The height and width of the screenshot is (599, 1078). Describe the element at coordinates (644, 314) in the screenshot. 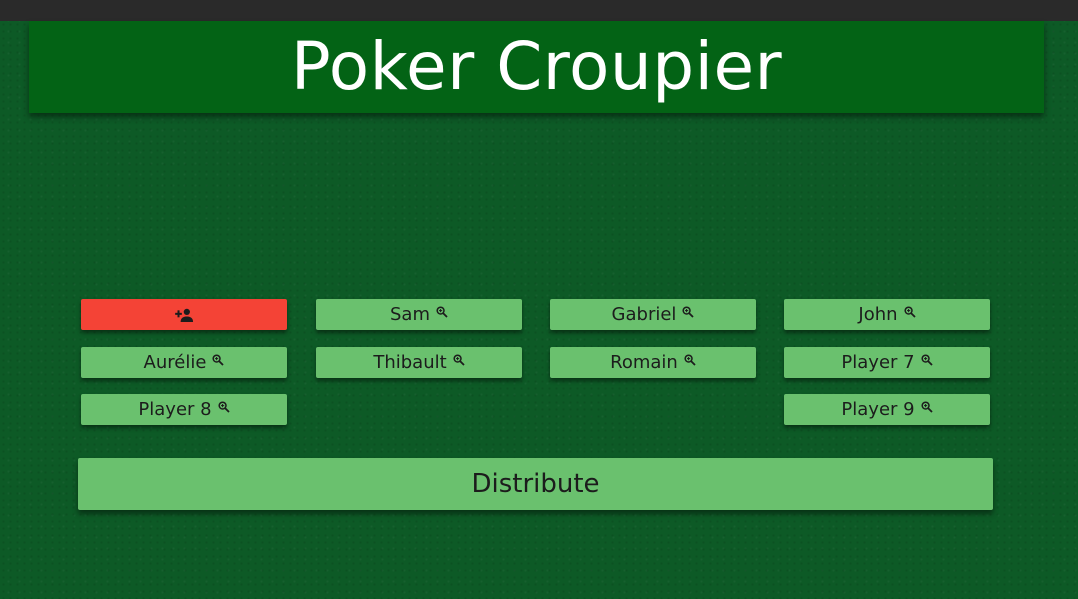

I see `player-name: Gabriel` at that location.